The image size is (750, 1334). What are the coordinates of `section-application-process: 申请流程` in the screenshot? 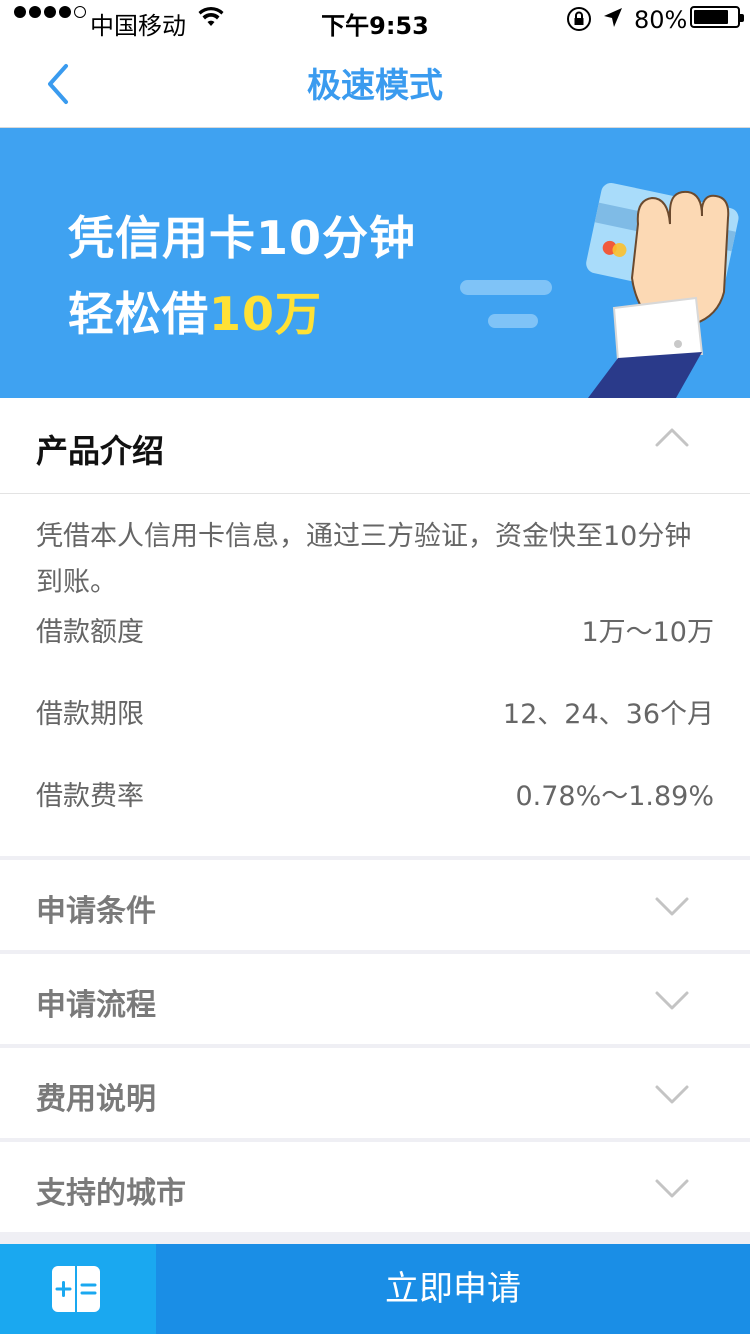 It's located at (375, 999).